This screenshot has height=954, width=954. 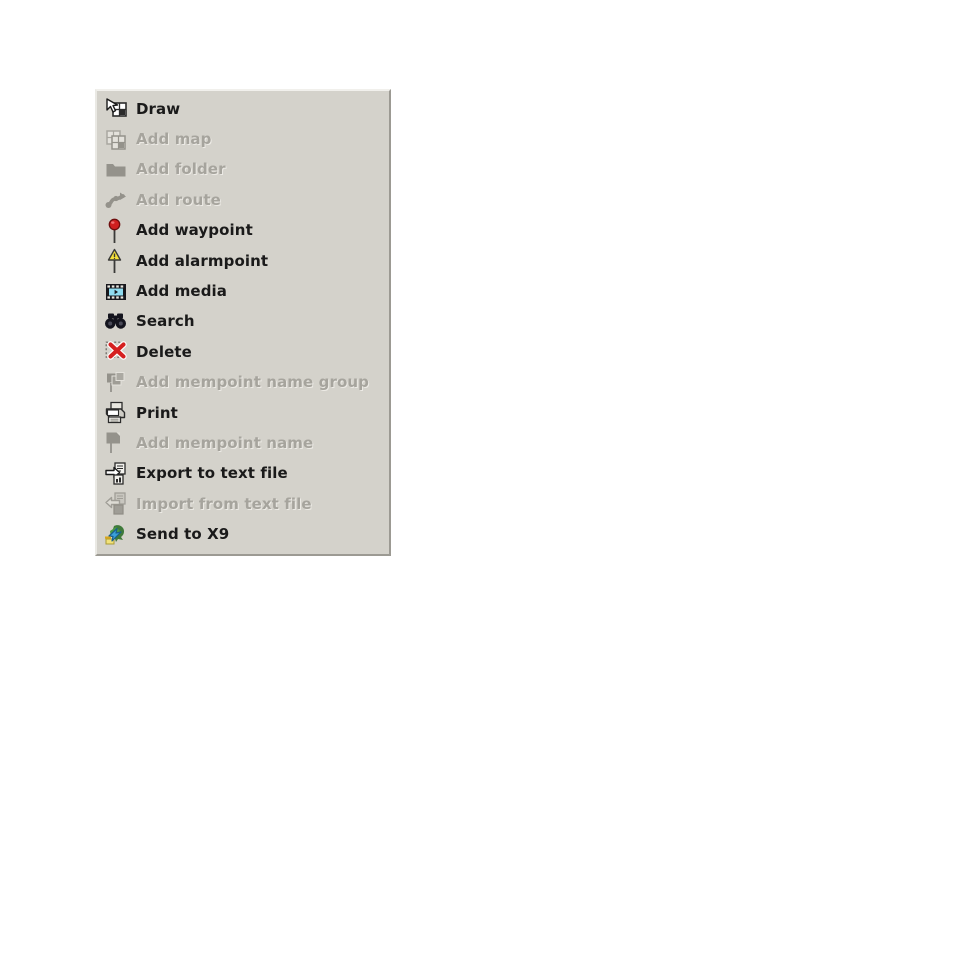 I want to click on import-from-text-file-icon, so click(x=117, y=504).